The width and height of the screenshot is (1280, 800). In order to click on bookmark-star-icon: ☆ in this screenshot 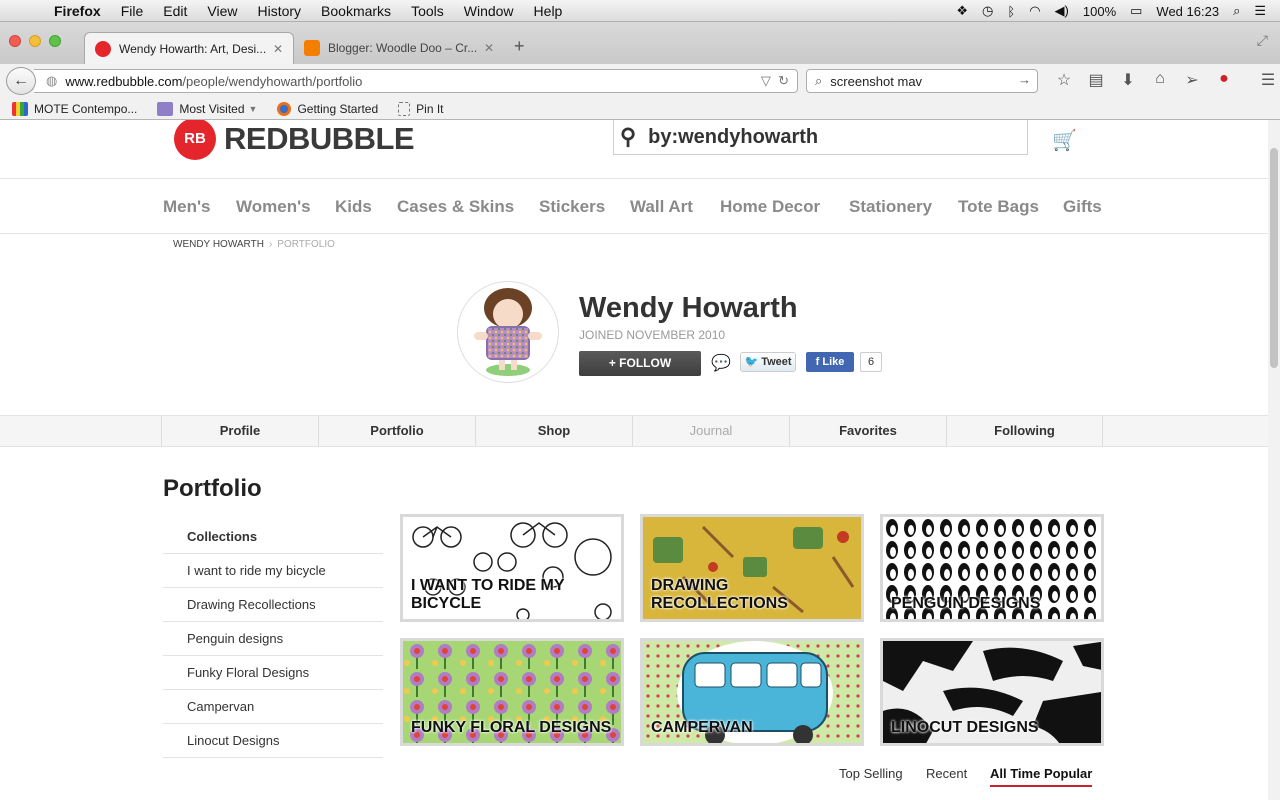, I will do `click(1064, 80)`.